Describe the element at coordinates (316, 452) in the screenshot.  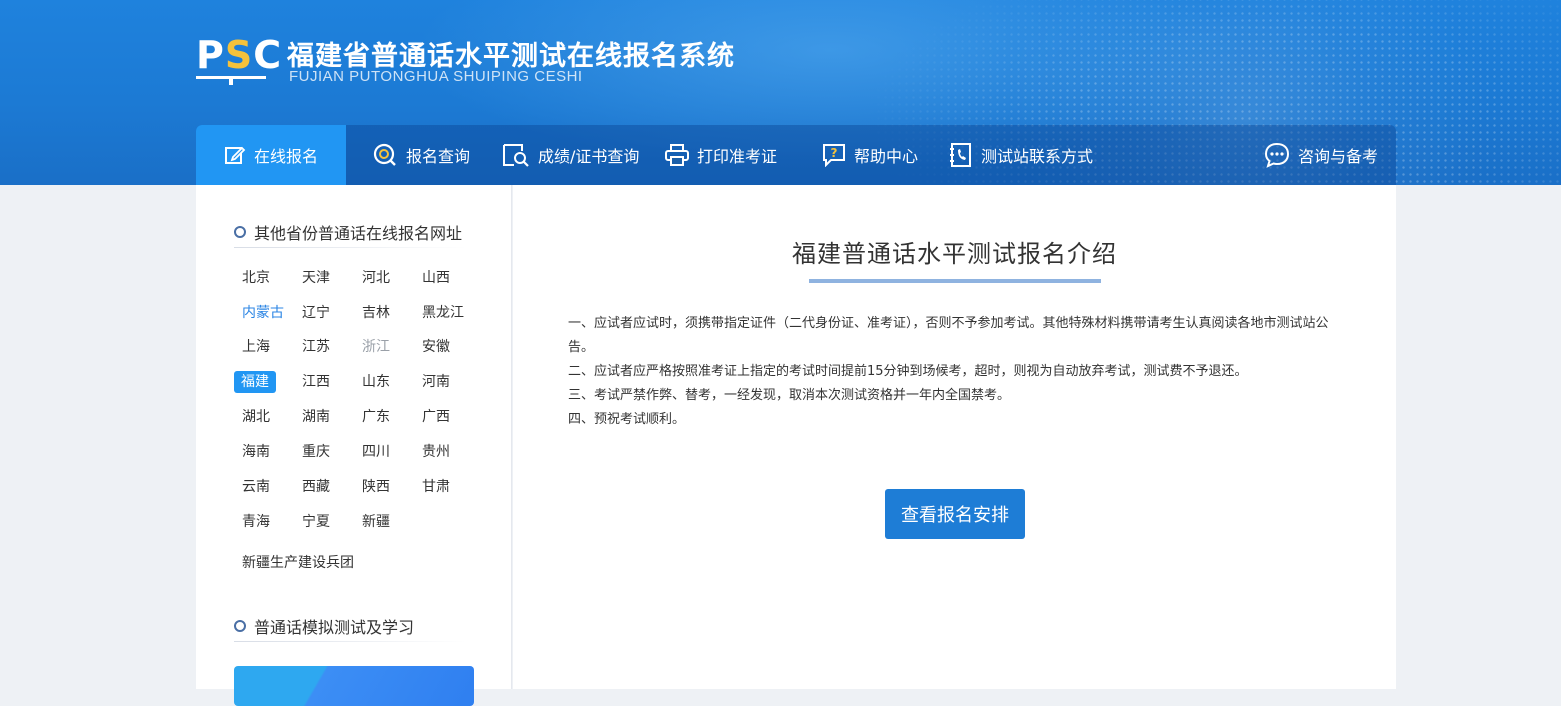
I see `province-link: 重庆` at that location.